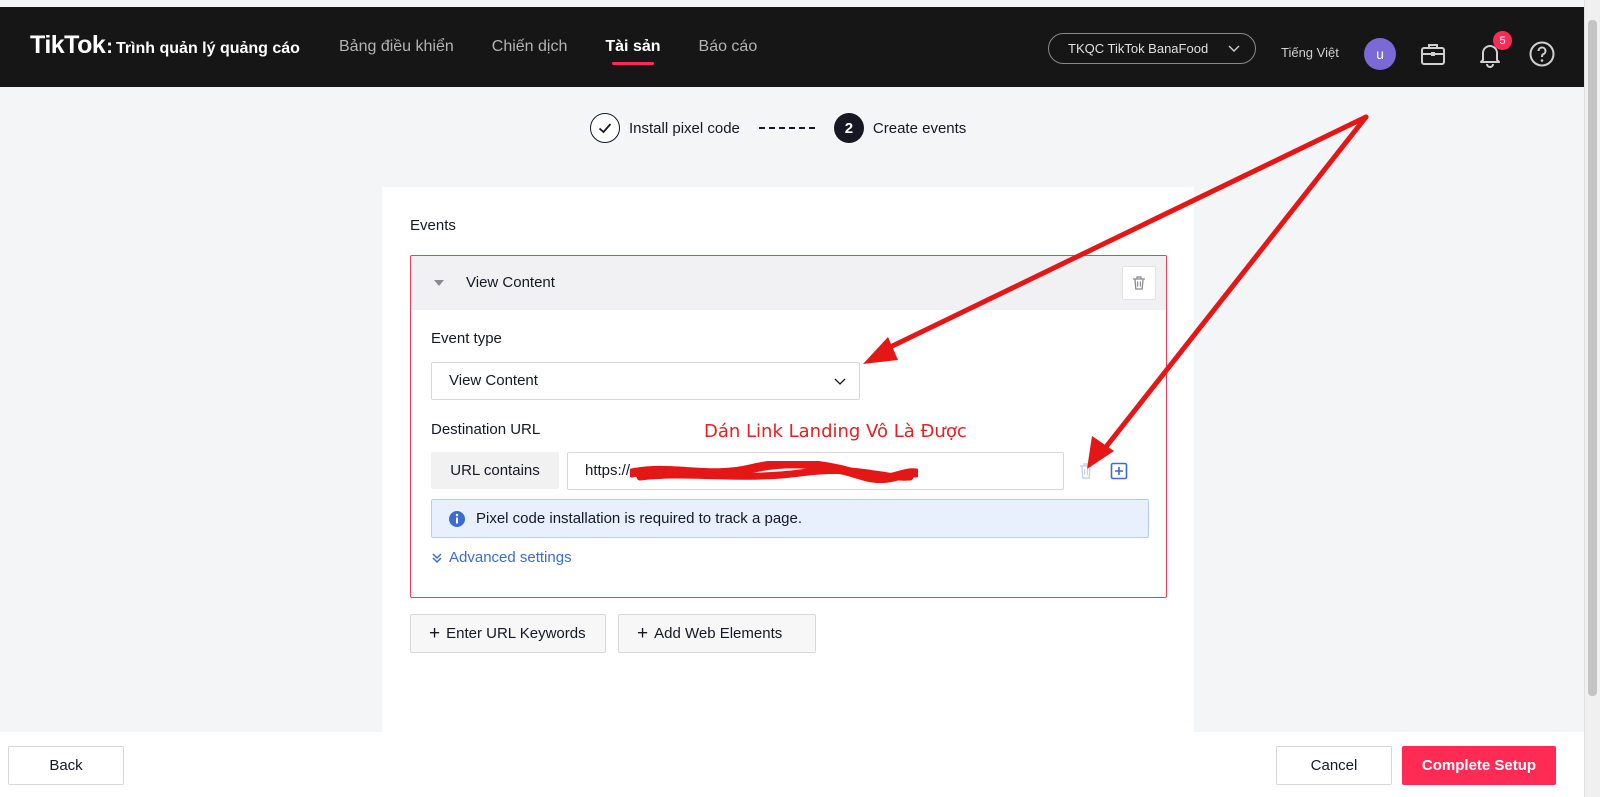 This screenshot has width=1600, height=797. I want to click on footer-action-bar: Back Cancel Complete Setup, so click(792, 764).